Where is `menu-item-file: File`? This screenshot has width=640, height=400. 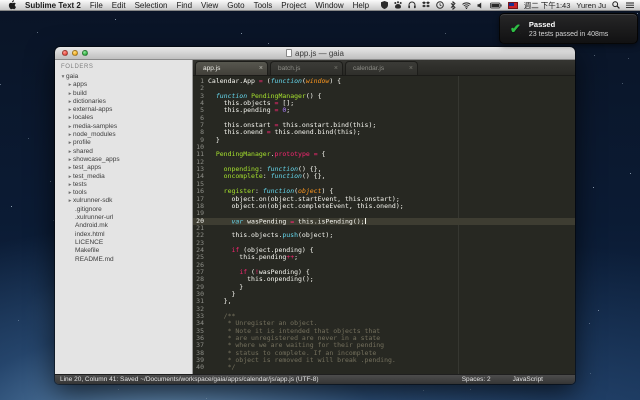 menu-item-file: File is located at coordinates (96, 5).